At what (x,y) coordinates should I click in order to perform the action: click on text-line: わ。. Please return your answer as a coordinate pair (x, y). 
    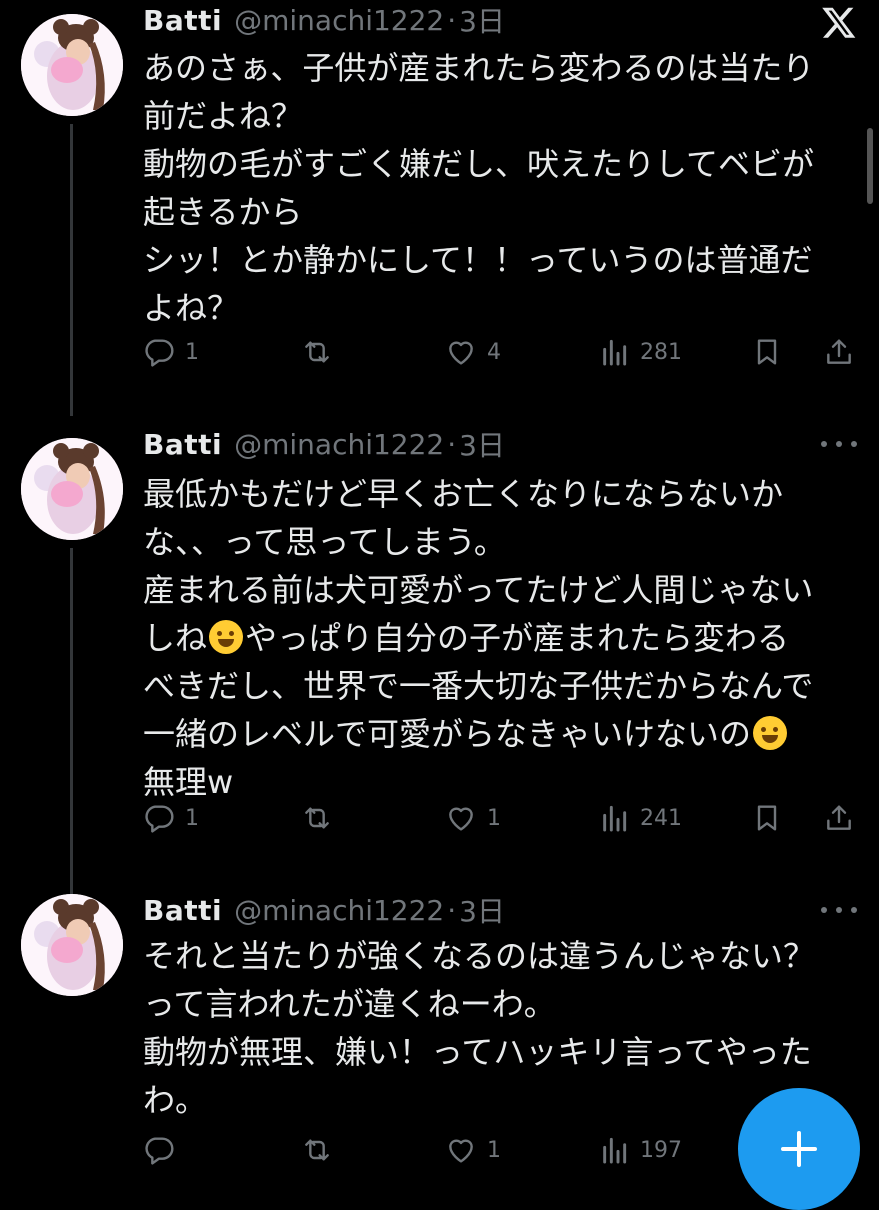
    Looking at the image, I should click on (175, 1100).